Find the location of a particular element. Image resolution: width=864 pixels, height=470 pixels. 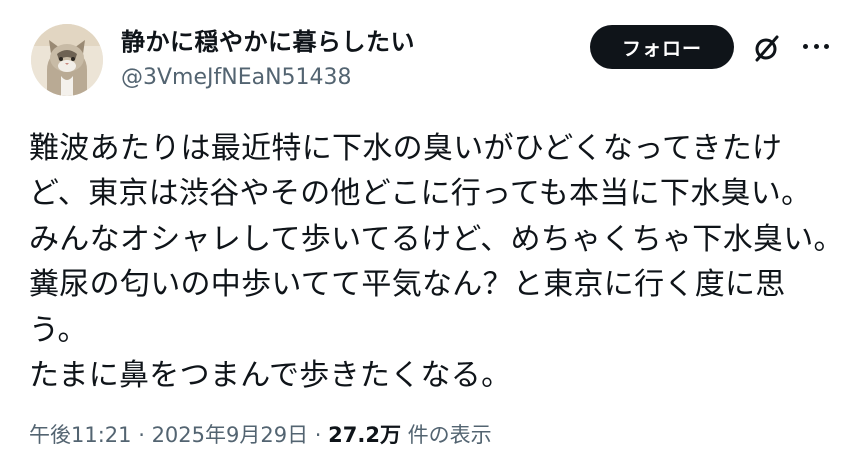

cat-avatar-icon is located at coordinates (67, 60).